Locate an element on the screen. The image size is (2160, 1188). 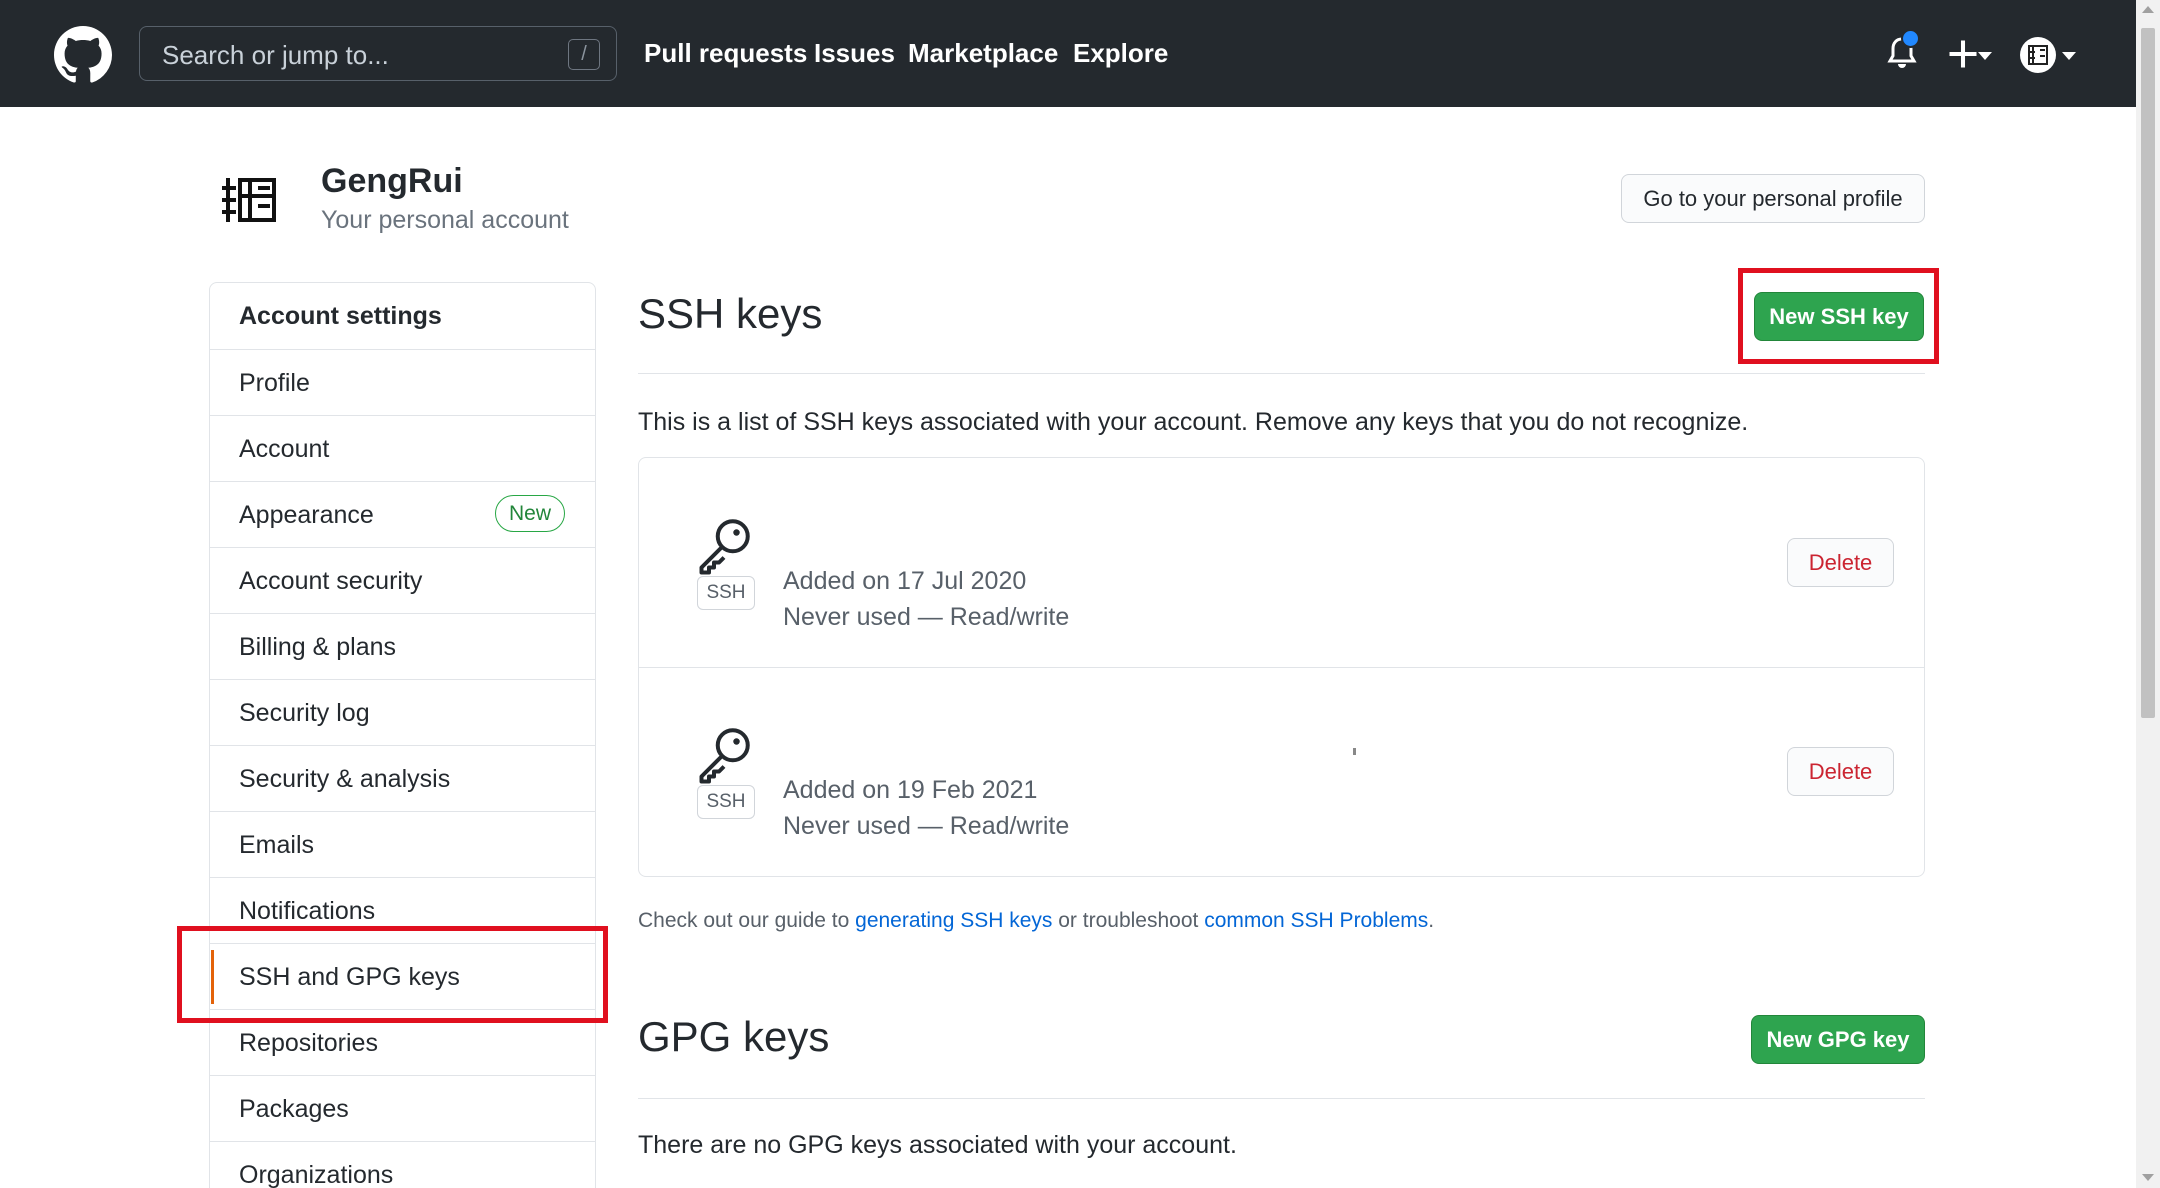
guide-suffix: . is located at coordinates (1431, 920).